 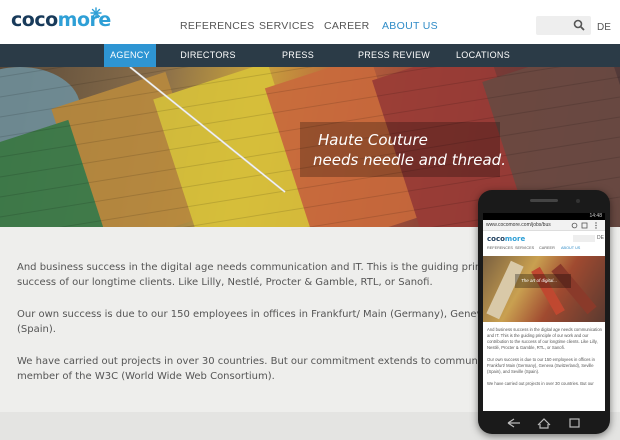 What do you see at coordinates (130, 55) in the screenshot?
I see `subnav-item-agency: AGENCY` at bounding box center [130, 55].